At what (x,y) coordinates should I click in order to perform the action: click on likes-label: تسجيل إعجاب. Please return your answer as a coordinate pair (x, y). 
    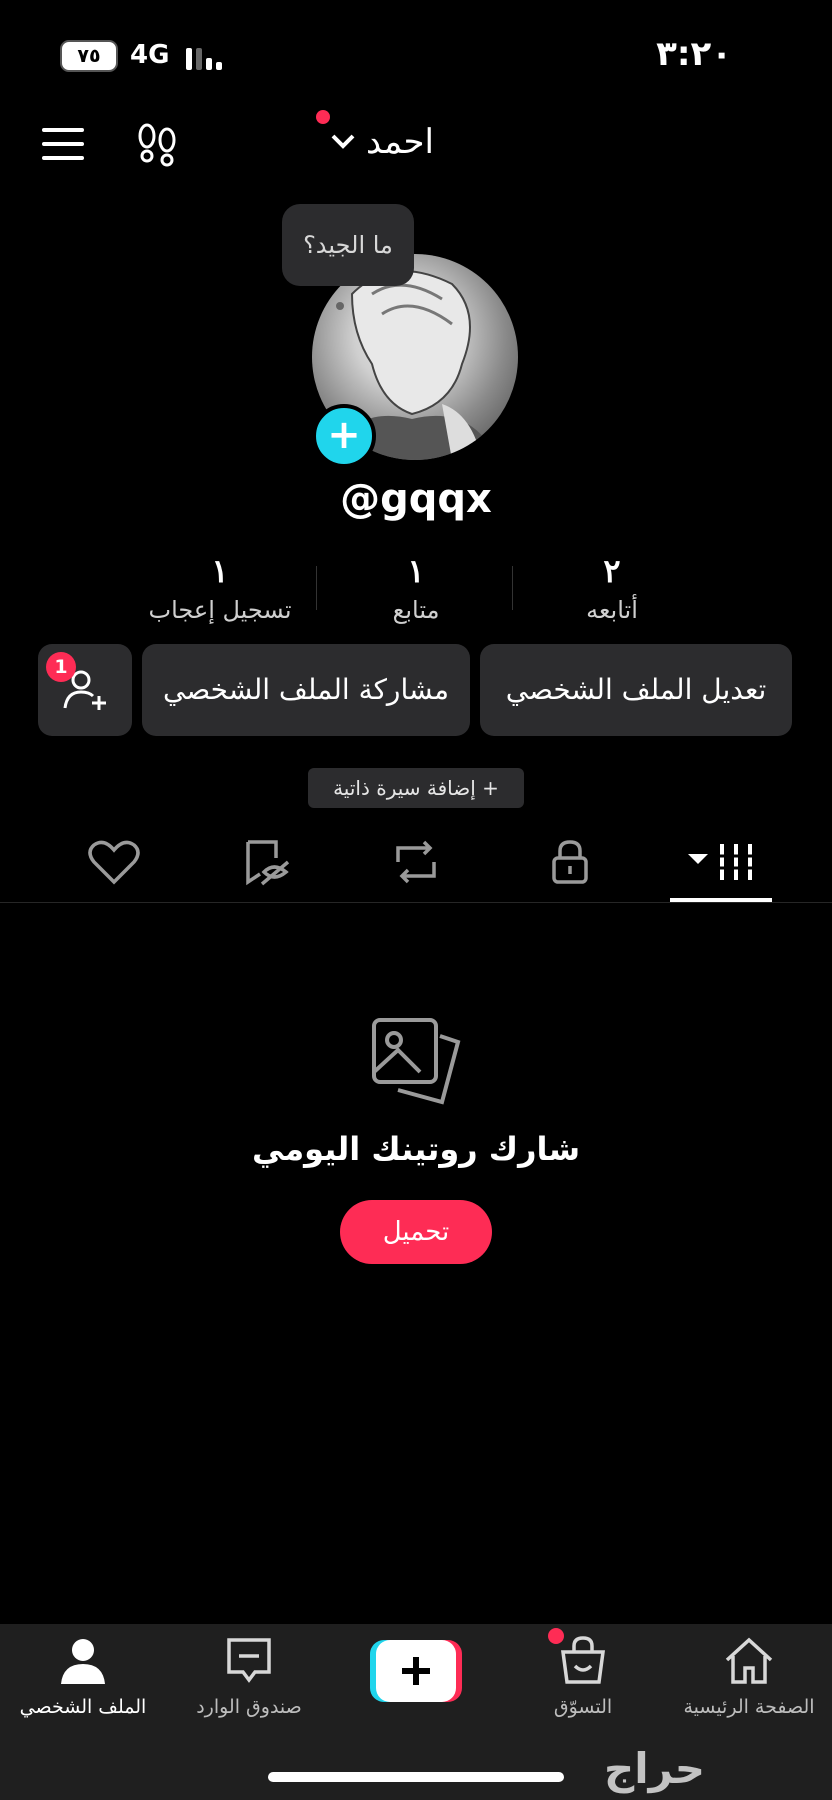
    Looking at the image, I should click on (220, 610).